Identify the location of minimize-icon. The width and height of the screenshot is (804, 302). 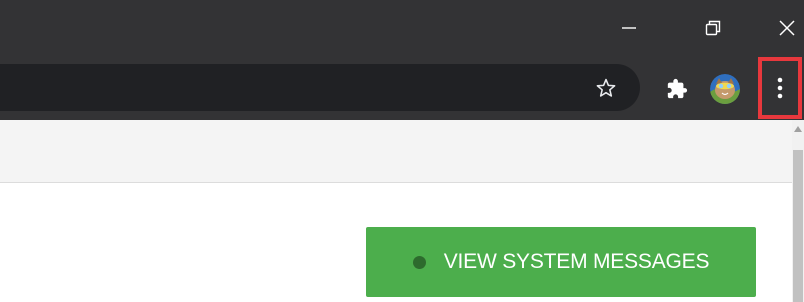
(629, 28).